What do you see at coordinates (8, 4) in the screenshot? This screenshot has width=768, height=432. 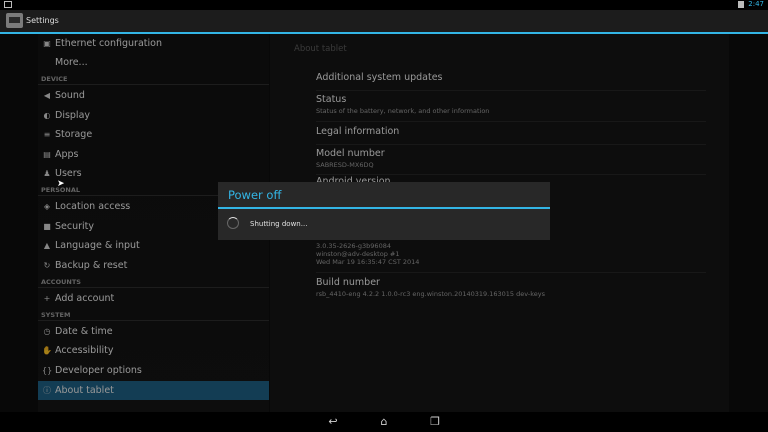 I see `notification-icon` at bounding box center [8, 4].